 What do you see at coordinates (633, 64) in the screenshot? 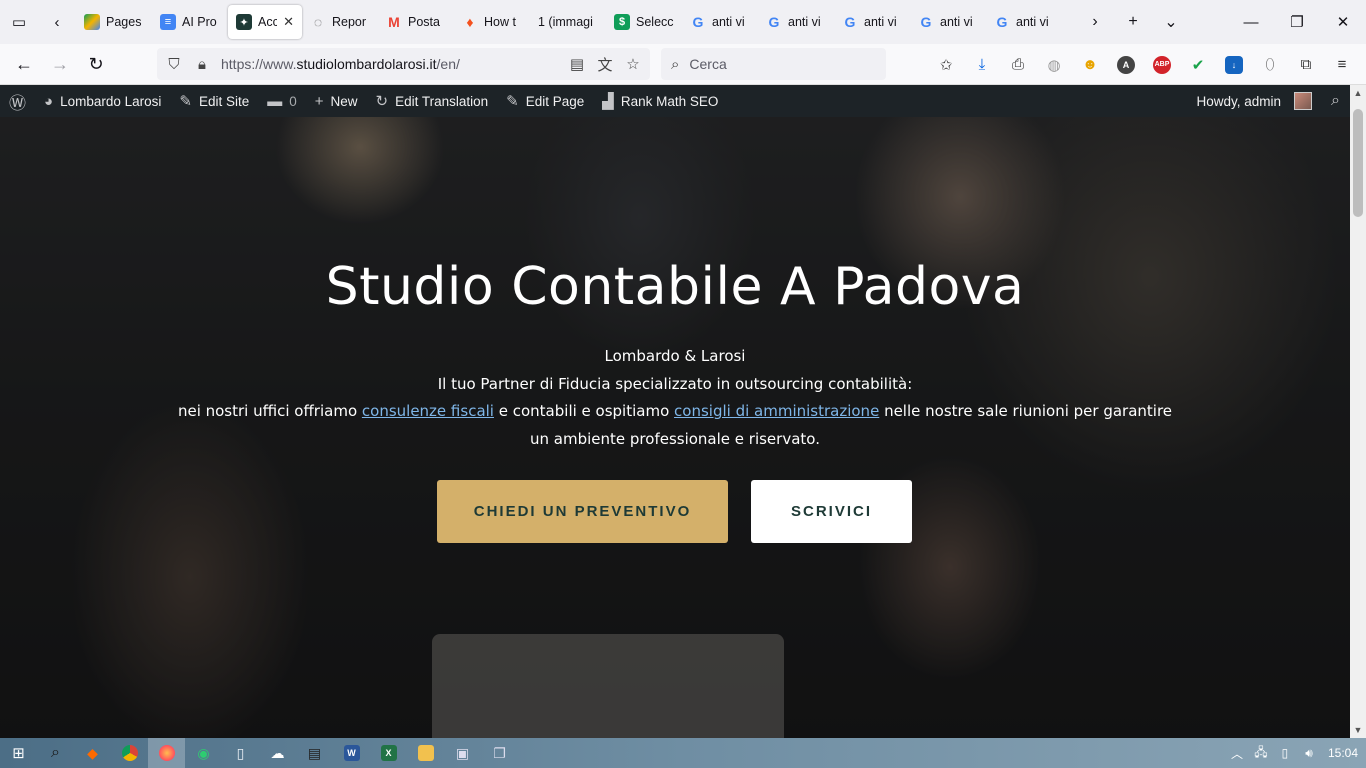
I see `bookmark-star-icon: ☆` at bounding box center [633, 64].